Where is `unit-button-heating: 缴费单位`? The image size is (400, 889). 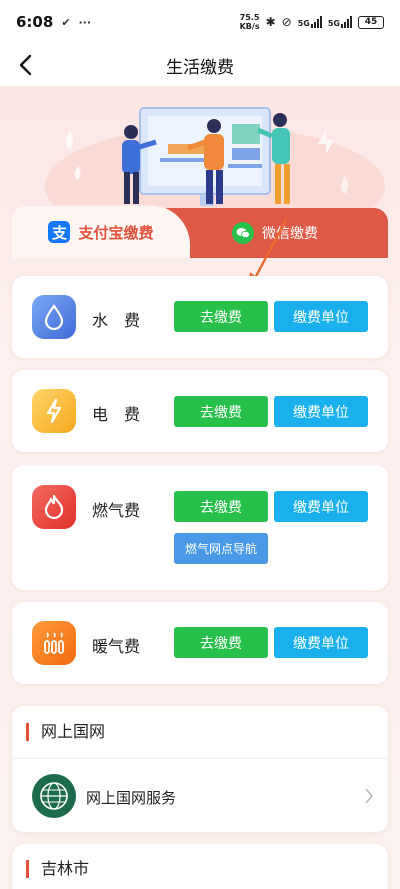 unit-button-heating: 缴费单位 is located at coordinates (321, 642).